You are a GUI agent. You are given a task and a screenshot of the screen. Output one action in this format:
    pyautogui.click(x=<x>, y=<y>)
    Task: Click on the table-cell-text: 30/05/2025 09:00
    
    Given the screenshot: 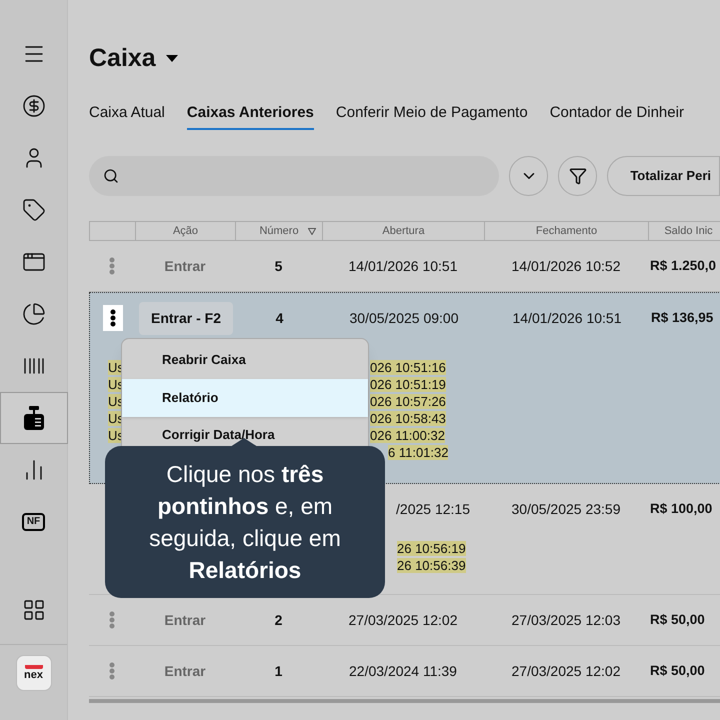 What is the action you would take?
    pyautogui.click(x=404, y=318)
    